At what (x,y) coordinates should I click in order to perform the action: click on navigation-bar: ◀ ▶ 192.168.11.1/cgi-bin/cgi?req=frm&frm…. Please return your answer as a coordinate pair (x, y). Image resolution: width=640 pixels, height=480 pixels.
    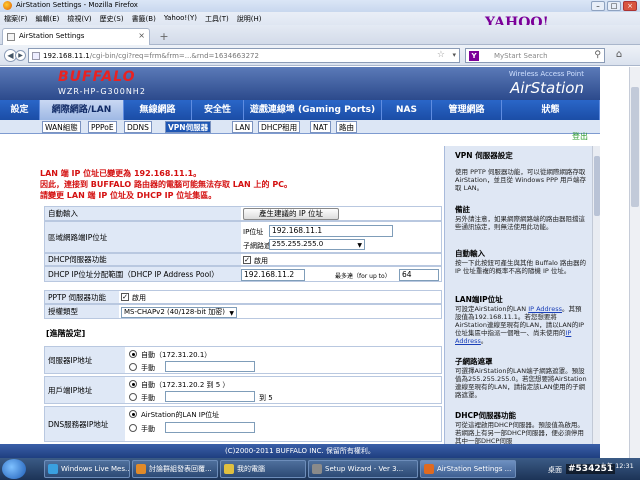
    Looking at the image, I should click on (320, 55).